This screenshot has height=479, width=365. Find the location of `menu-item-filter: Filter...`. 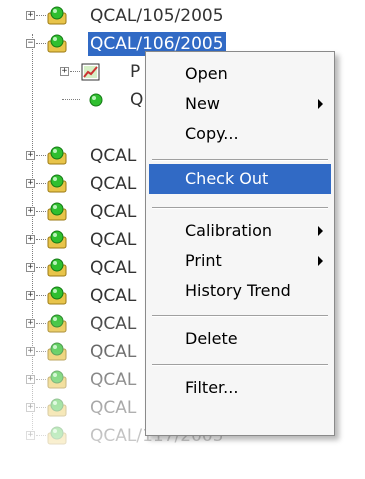

menu-item-filter: Filter... is located at coordinates (240, 388).